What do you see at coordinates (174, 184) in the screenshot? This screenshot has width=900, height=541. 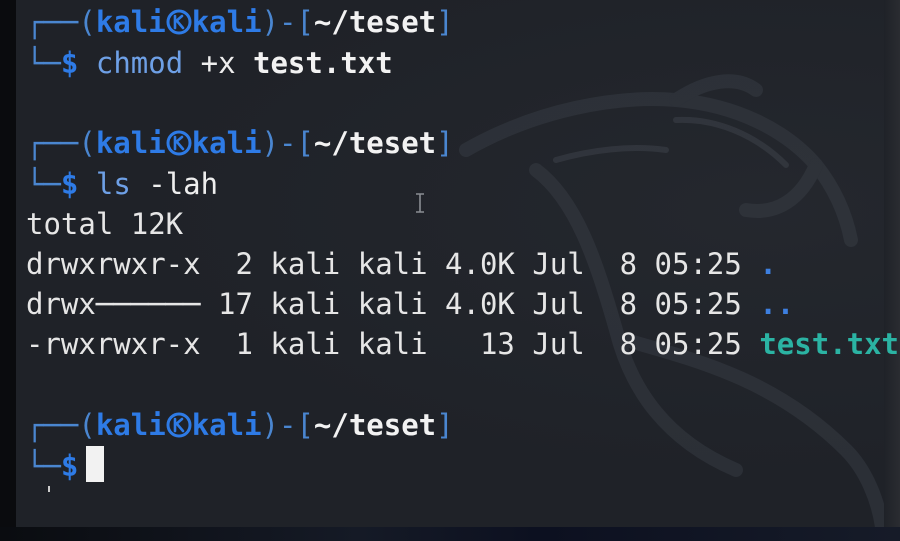 I see `command-args: -lah` at bounding box center [174, 184].